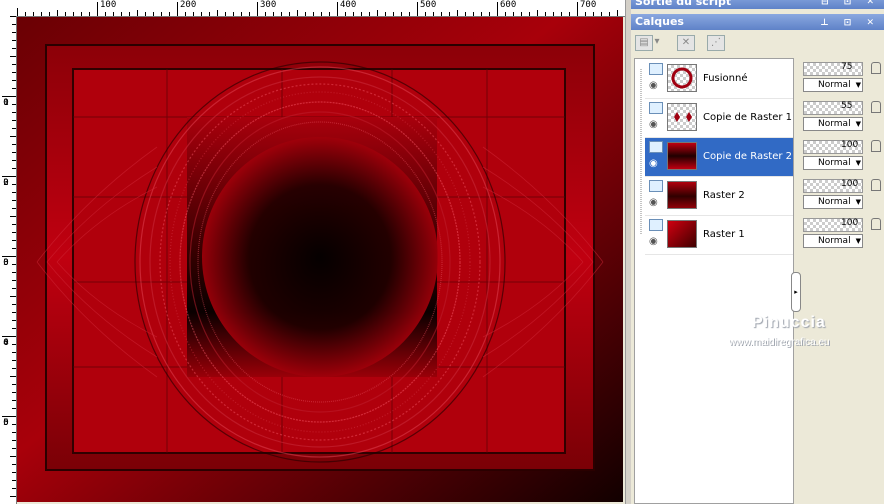  What do you see at coordinates (850, 3) in the screenshot?
I see `titlebar-icons: ⊟ ⊡ ✕` at bounding box center [850, 3].